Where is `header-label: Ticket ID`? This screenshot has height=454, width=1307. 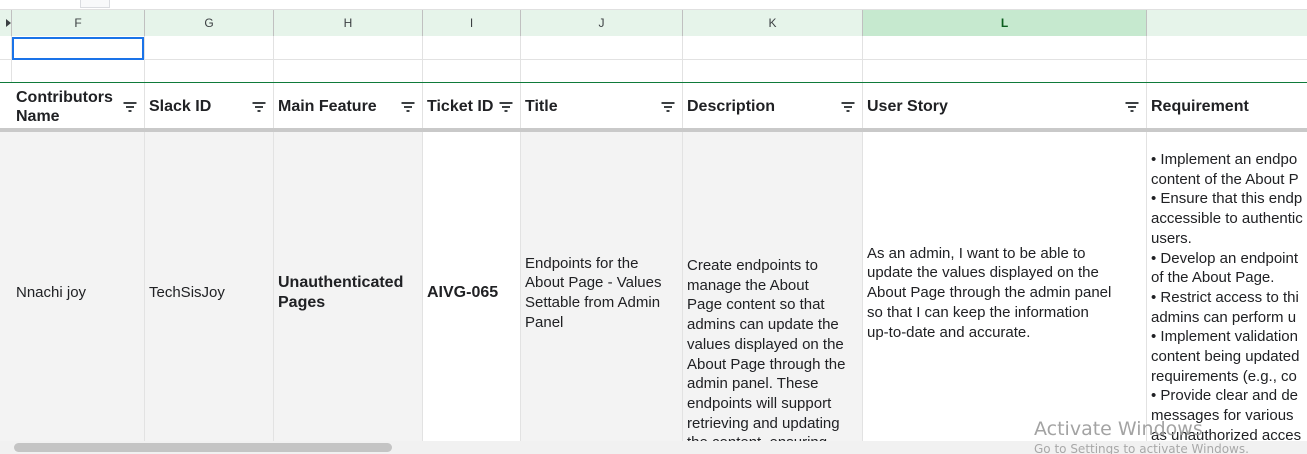
header-label: Ticket ID is located at coordinates (460, 106).